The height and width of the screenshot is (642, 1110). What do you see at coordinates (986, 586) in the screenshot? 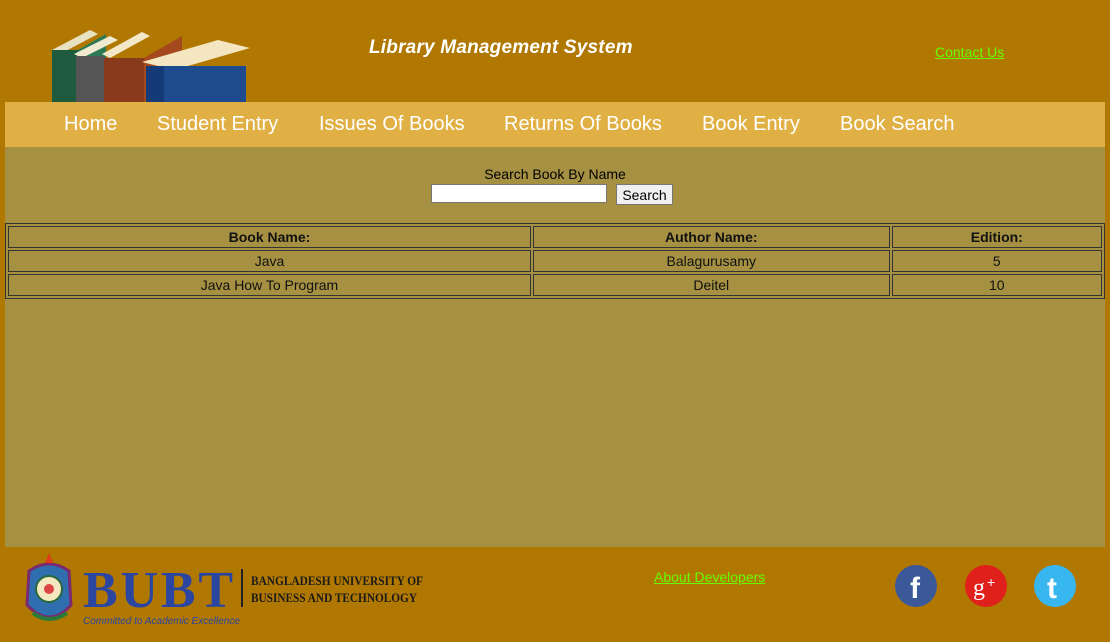
I see `google-plus-icon: g +` at bounding box center [986, 586].